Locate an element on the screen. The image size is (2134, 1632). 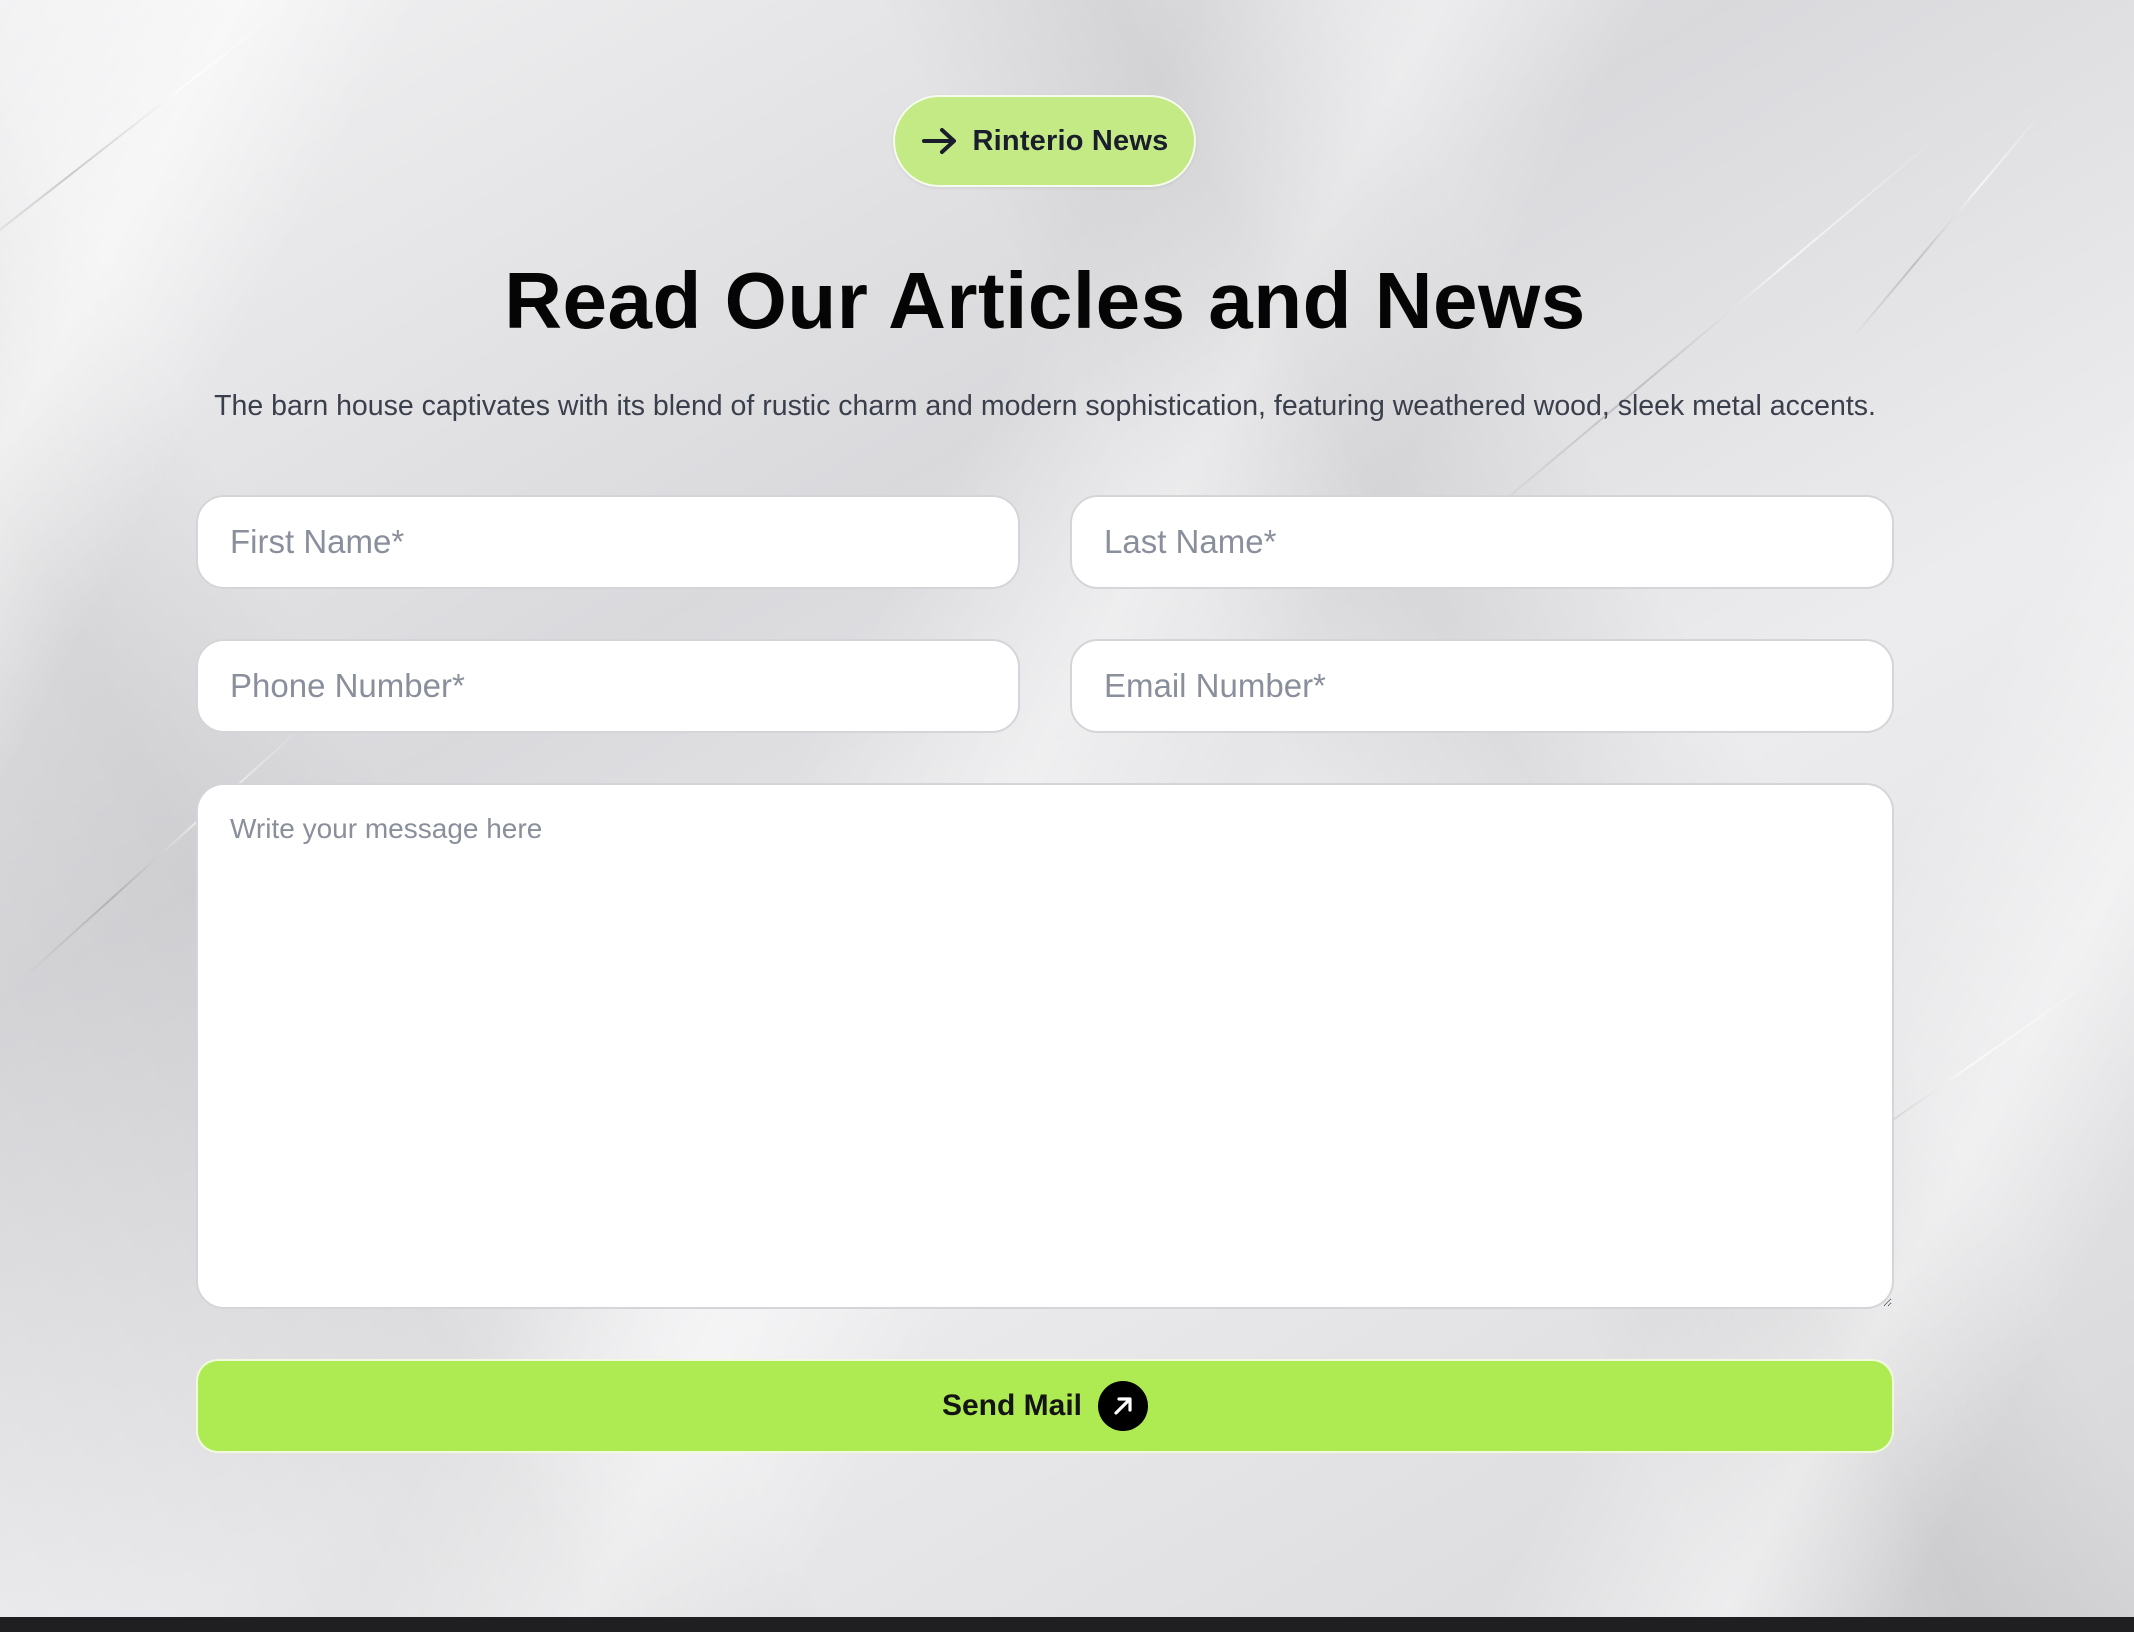
send-mail-button: Send Mail is located at coordinates (1045, 1406).